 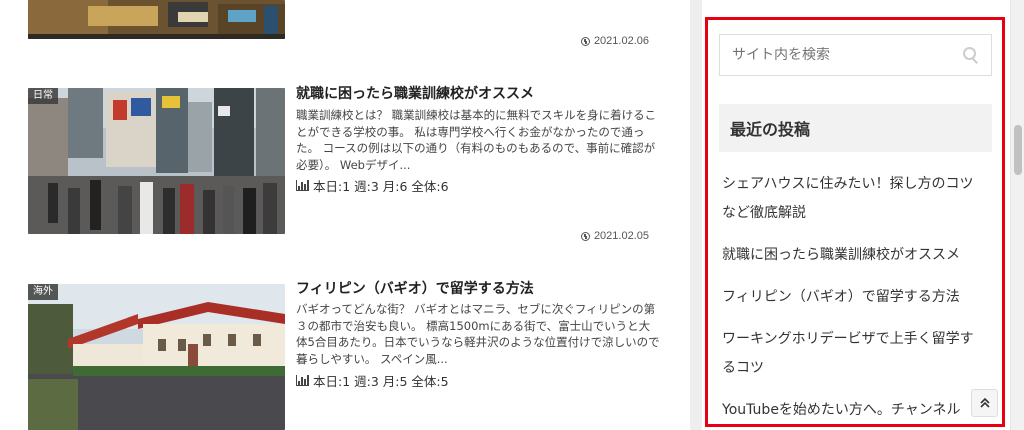 What do you see at coordinates (855, 128) in the screenshot?
I see `recent-posts-heading: 最近の投稿` at bounding box center [855, 128].